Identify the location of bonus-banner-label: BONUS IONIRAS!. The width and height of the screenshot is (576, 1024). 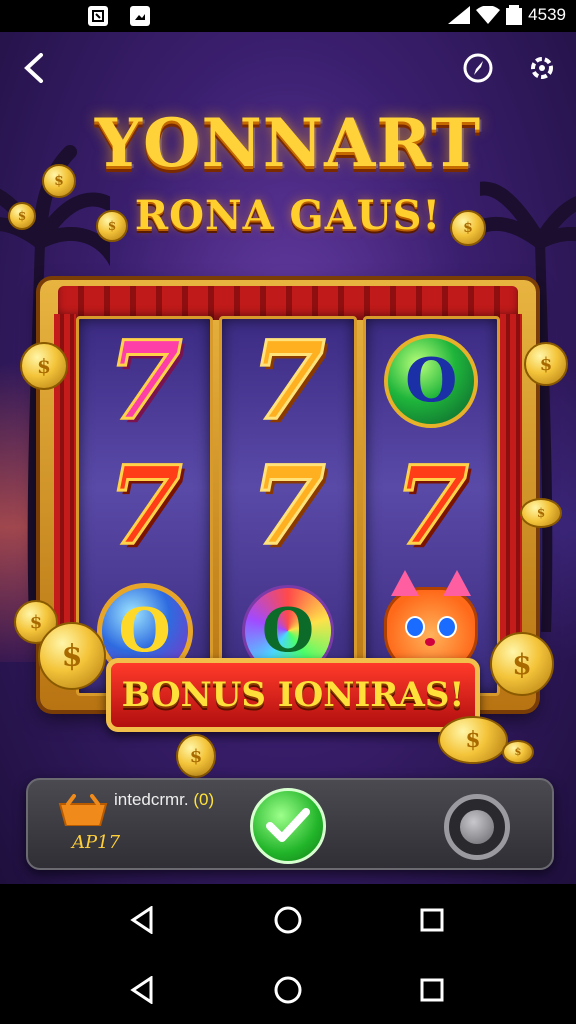
(293, 695).